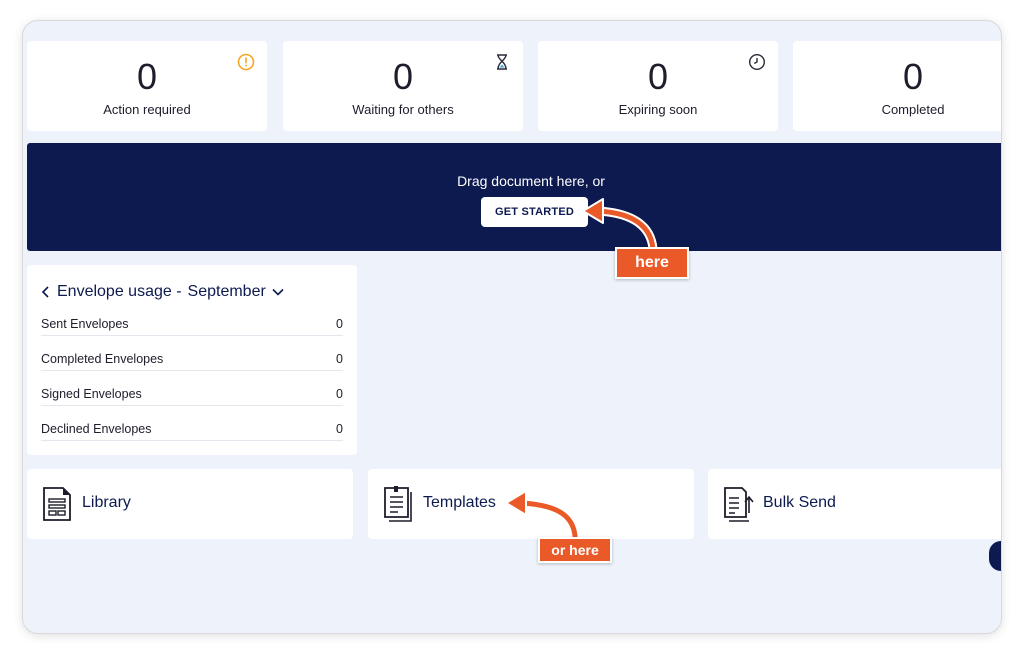 Image resolution: width=1024 pixels, height=655 pixels. Describe the element at coordinates (106, 502) in the screenshot. I see `library-label: Library` at that location.